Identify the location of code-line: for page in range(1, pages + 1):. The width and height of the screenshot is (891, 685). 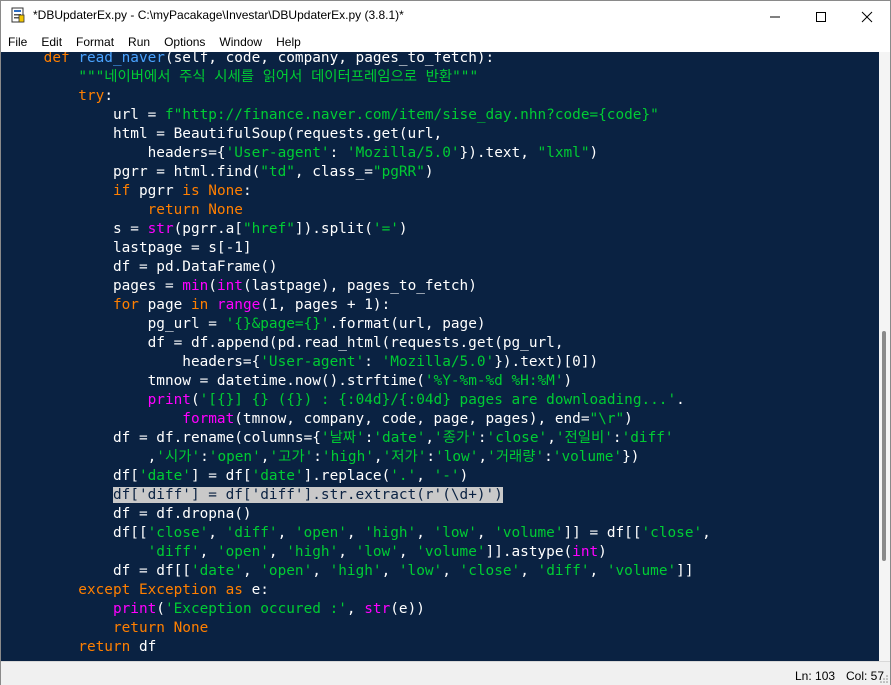
(360, 305).